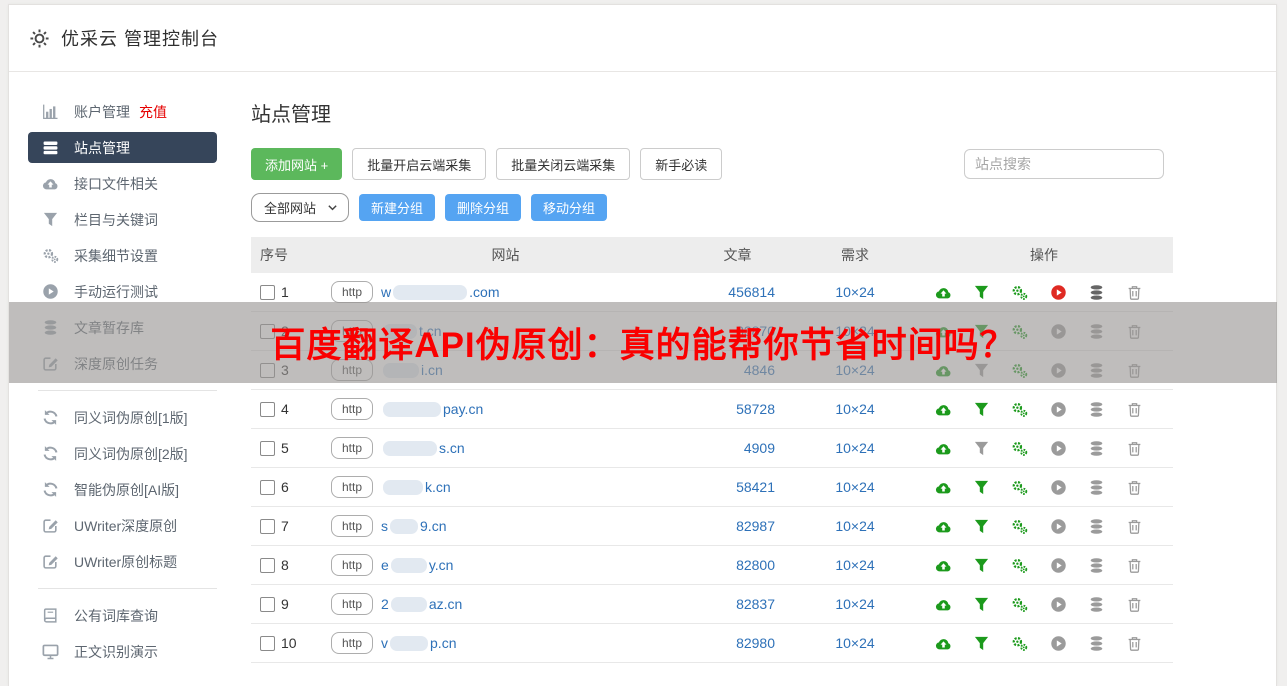 This screenshot has width=1287, height=686. What do you see at coordinates (755, 604) in the screenshot?
I see `article-count-link: 82837` at bounding box center [755, 604].